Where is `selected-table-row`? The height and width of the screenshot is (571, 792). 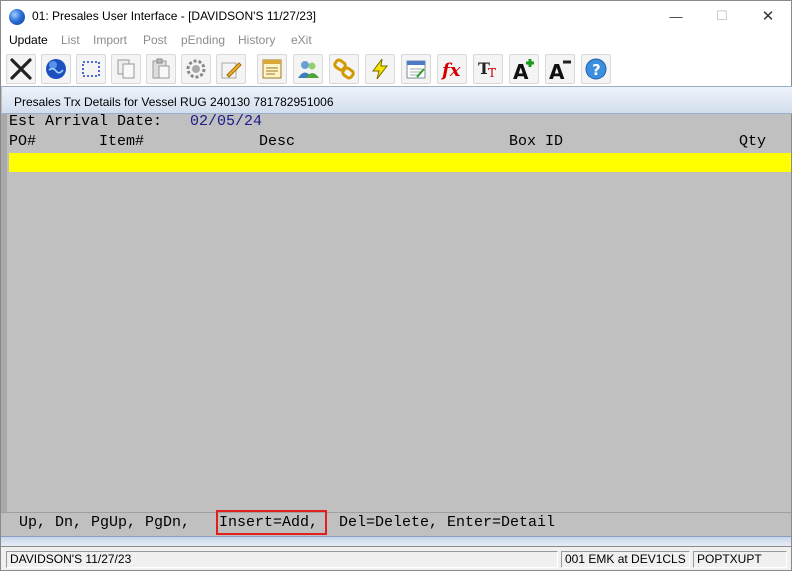
selected-table-row is located at coordinates (400, 162).